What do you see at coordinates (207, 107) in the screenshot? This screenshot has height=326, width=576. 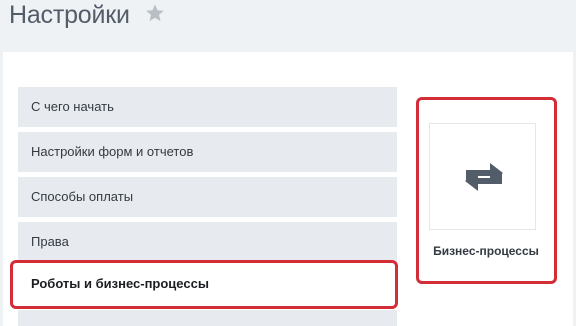 I see `menu-item-getting-started: С чего начать` at bounding box center [207, 107].